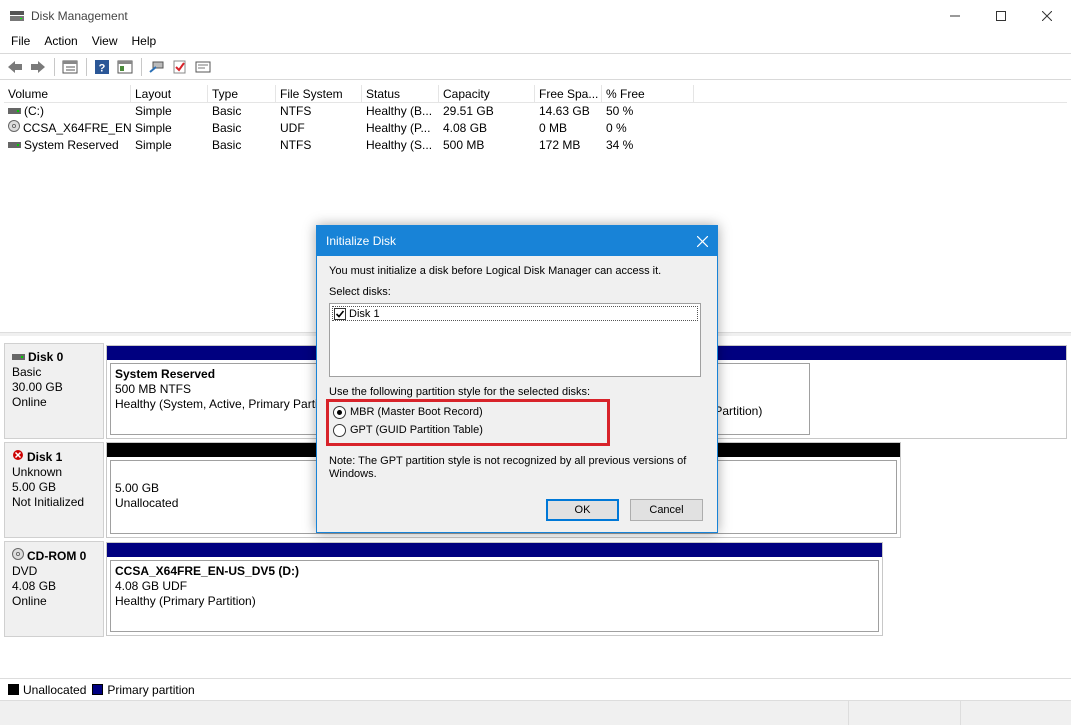  I want to click on disk-name: CD-ROM 0, so click(57, 555).